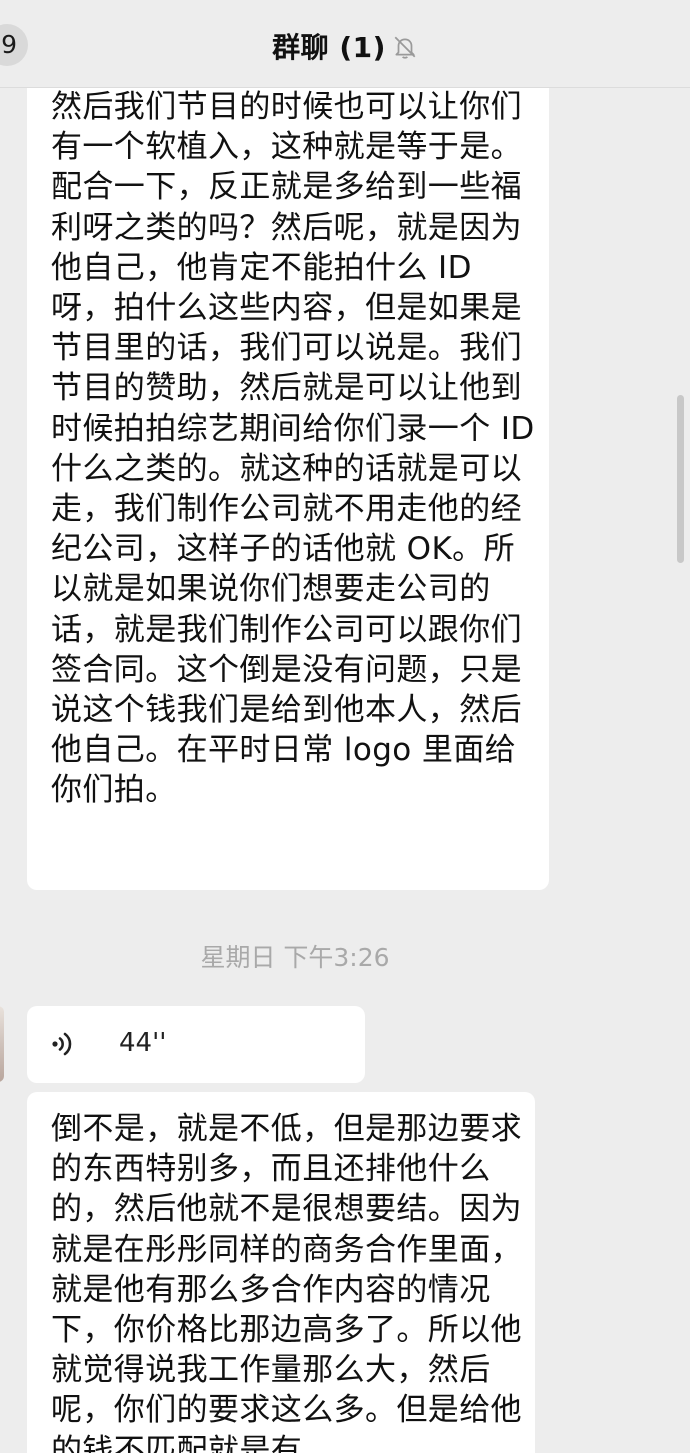 Image resolution: width=690 pixels, height=1453 pixels. What do you see at coordinates (62, 1044) in the screenshot?
I see `voice-wave-icon` at bounding box center [62, 1044].